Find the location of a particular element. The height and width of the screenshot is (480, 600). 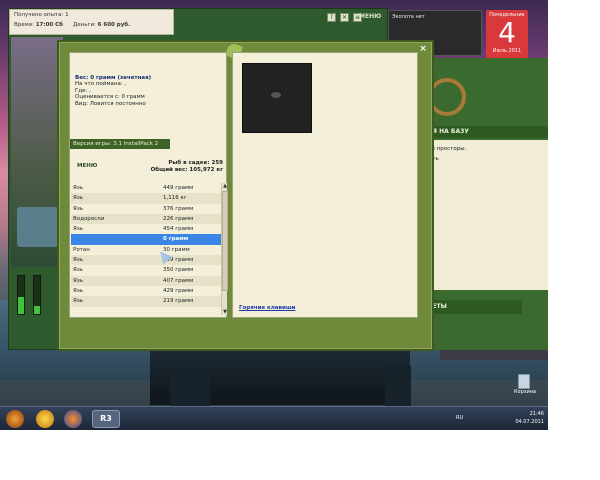

game-version: Версия игры: 3.1 InstallPack 2 is located at coordinates (120, 144).